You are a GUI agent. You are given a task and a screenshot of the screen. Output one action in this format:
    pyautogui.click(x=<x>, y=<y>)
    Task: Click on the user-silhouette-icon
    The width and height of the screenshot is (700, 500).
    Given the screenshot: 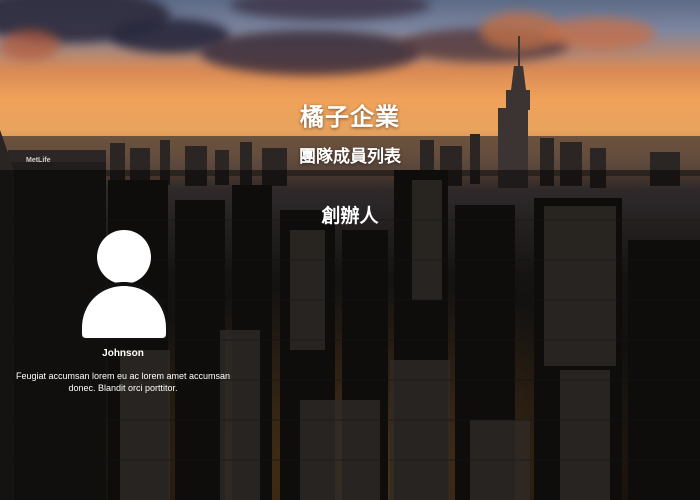 What is the action you would take?
    pyautogui.click(x=124, y=285)
    